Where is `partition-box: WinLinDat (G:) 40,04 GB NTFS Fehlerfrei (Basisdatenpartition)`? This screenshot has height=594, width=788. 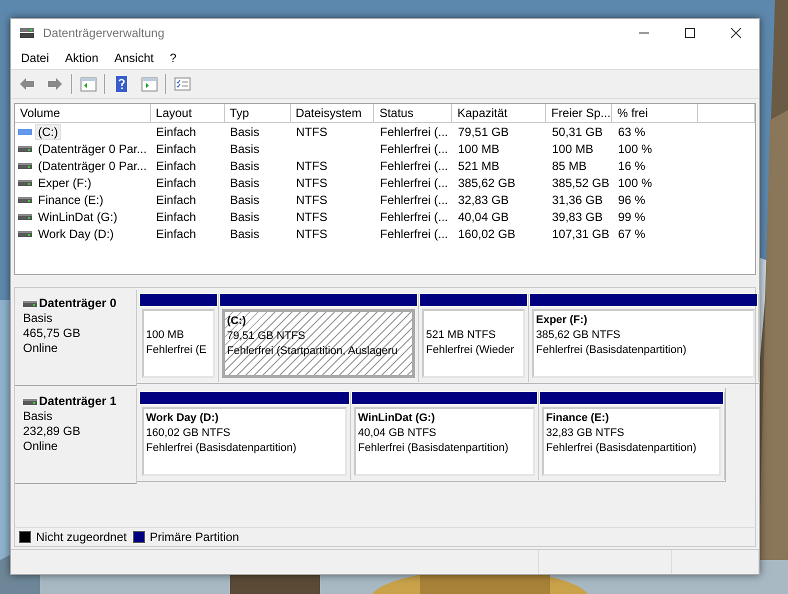
partition-box: WinLinDat (G:) 40,04 GB NTFS Fehlerfrei (Basisdatenpartition) is located at coordinates (444, 441).